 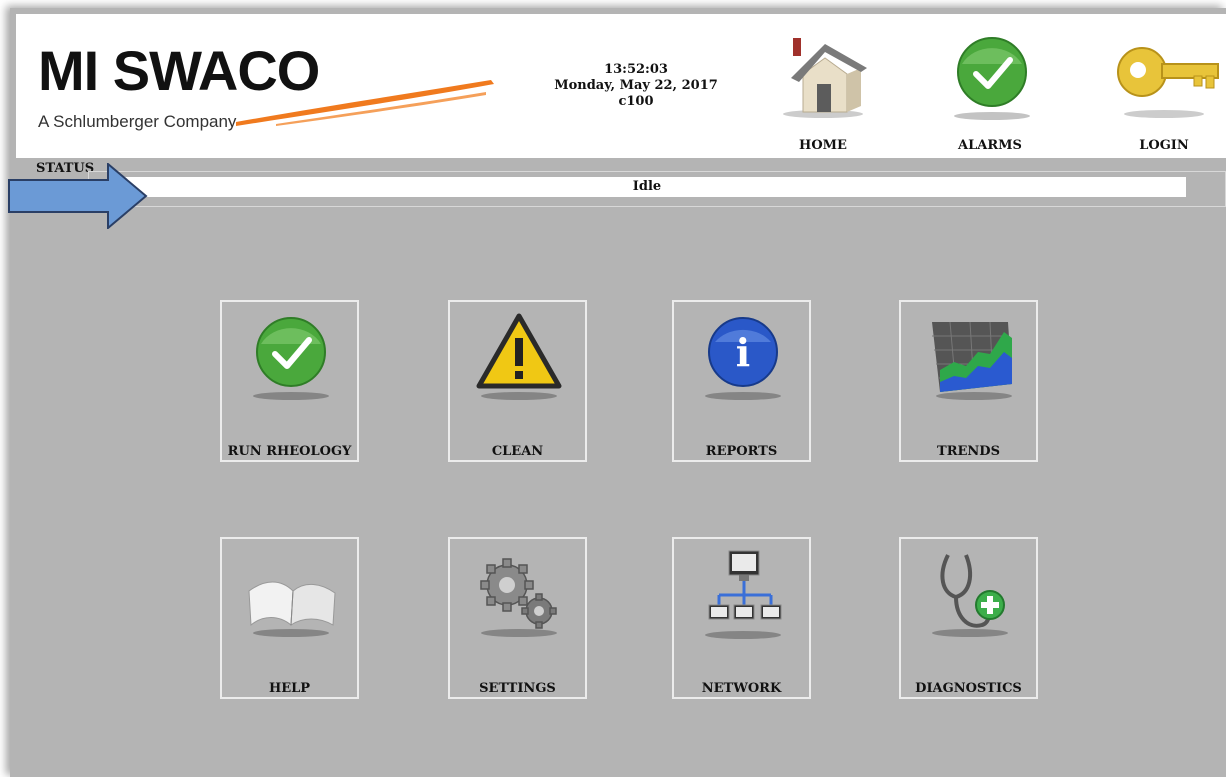 I want to click on diagnostics-tile: DIAGNOSTICS, so click(x=968, y=618).